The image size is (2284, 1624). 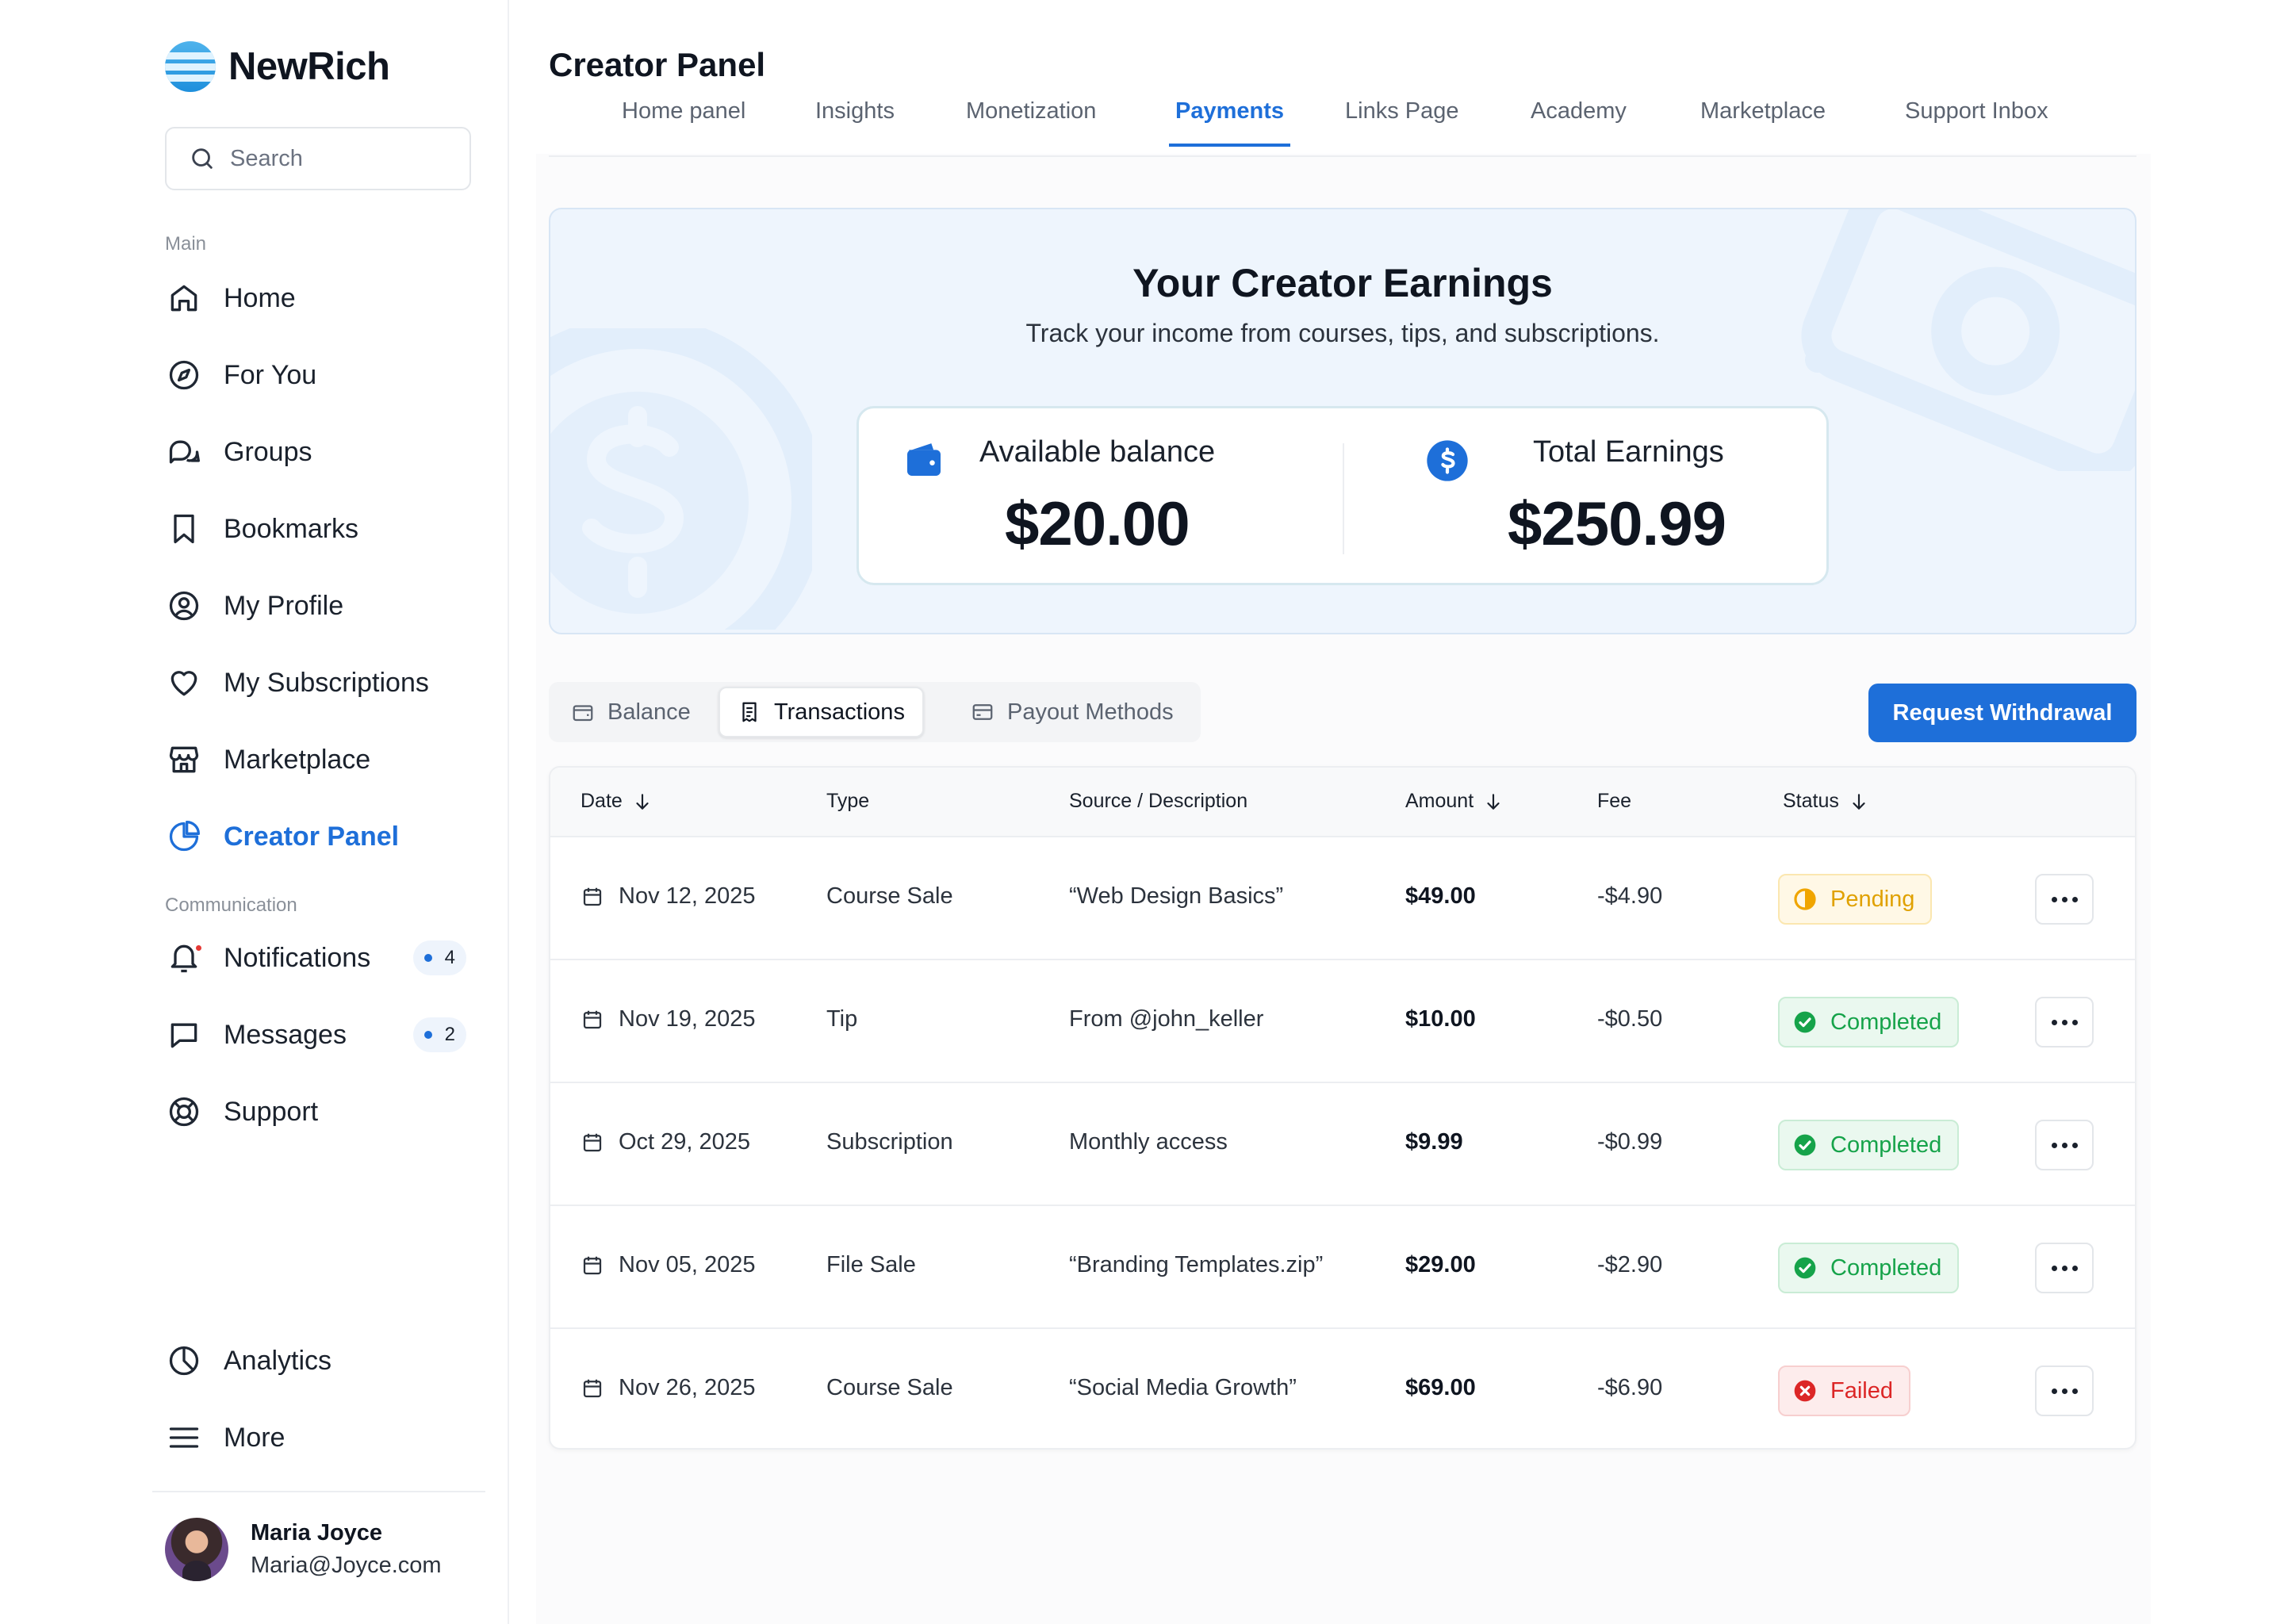 I want to click on cell-source: From @john_keller, so click(x=1166, y=1019).